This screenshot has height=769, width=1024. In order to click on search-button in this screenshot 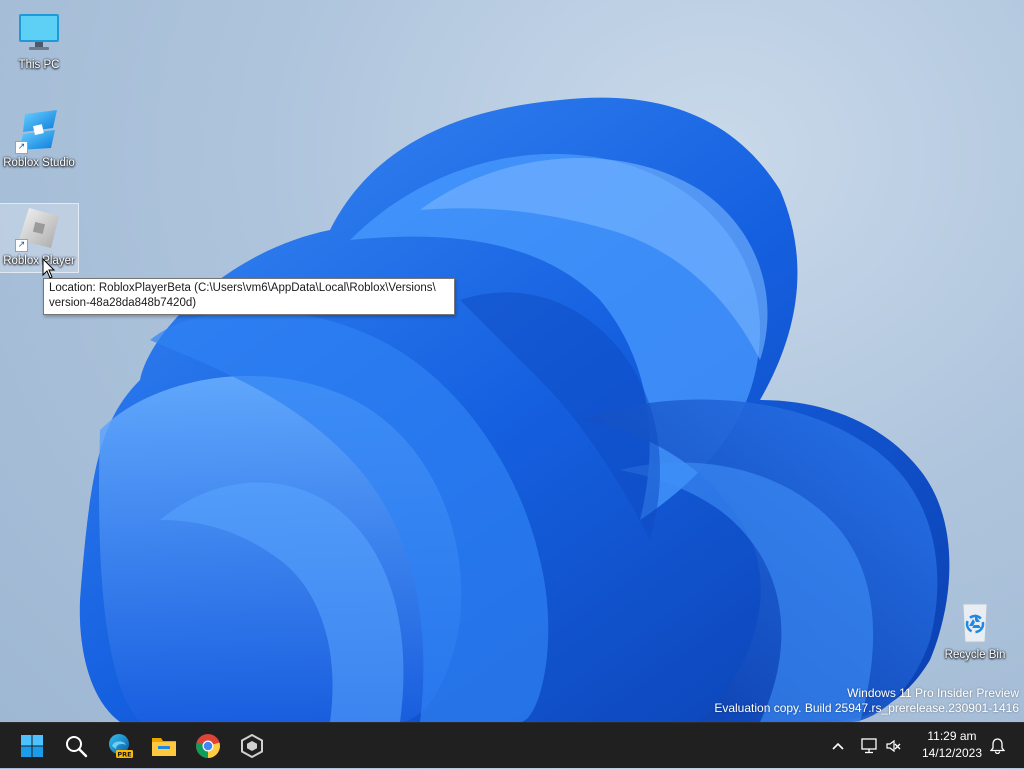, I will do `click(76, 746)`.